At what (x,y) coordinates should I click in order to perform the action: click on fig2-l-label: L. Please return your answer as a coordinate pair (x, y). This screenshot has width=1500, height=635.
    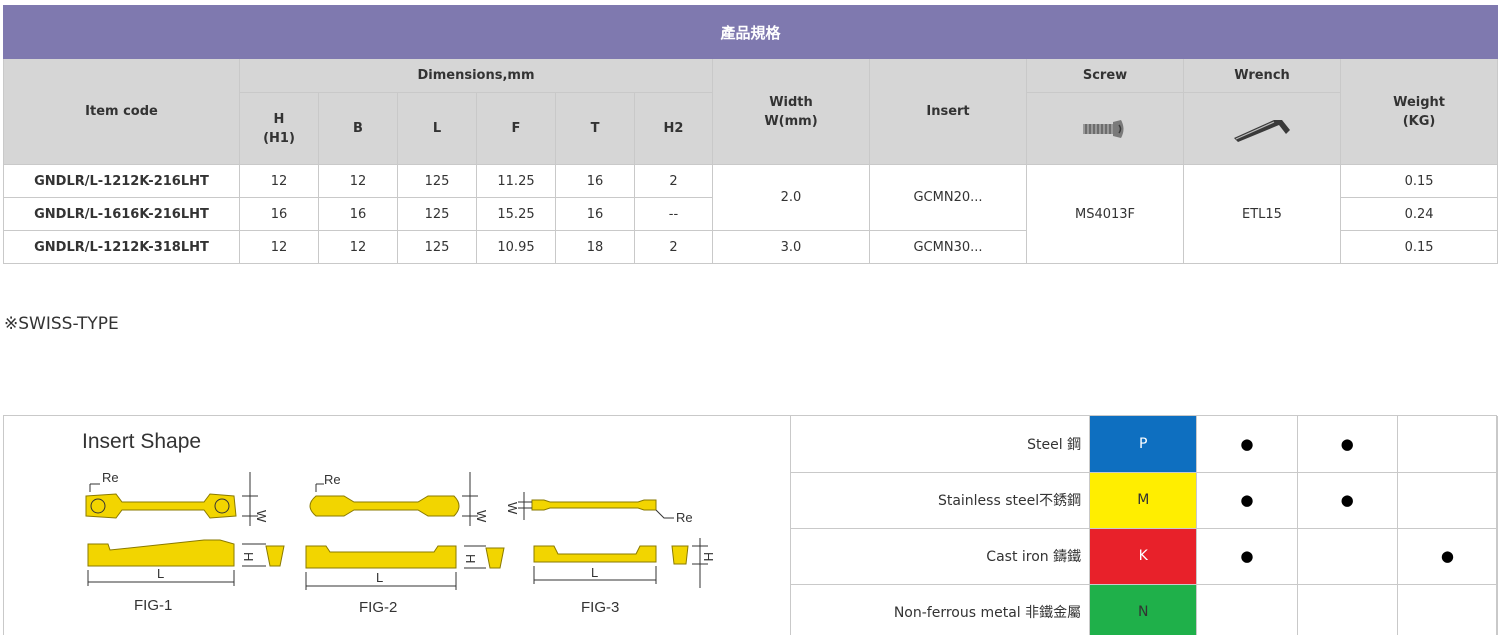
    Looking at the image, I should click on (379, 577).